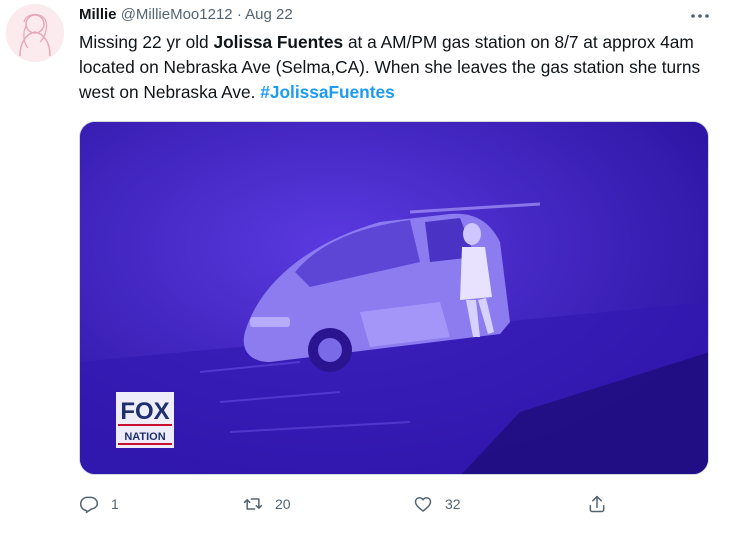 The width and height of the screenshot is (736, 533). Describe the element at coordinates (115, 504) in the screenshot. I see `reply-count: 1` at that location.